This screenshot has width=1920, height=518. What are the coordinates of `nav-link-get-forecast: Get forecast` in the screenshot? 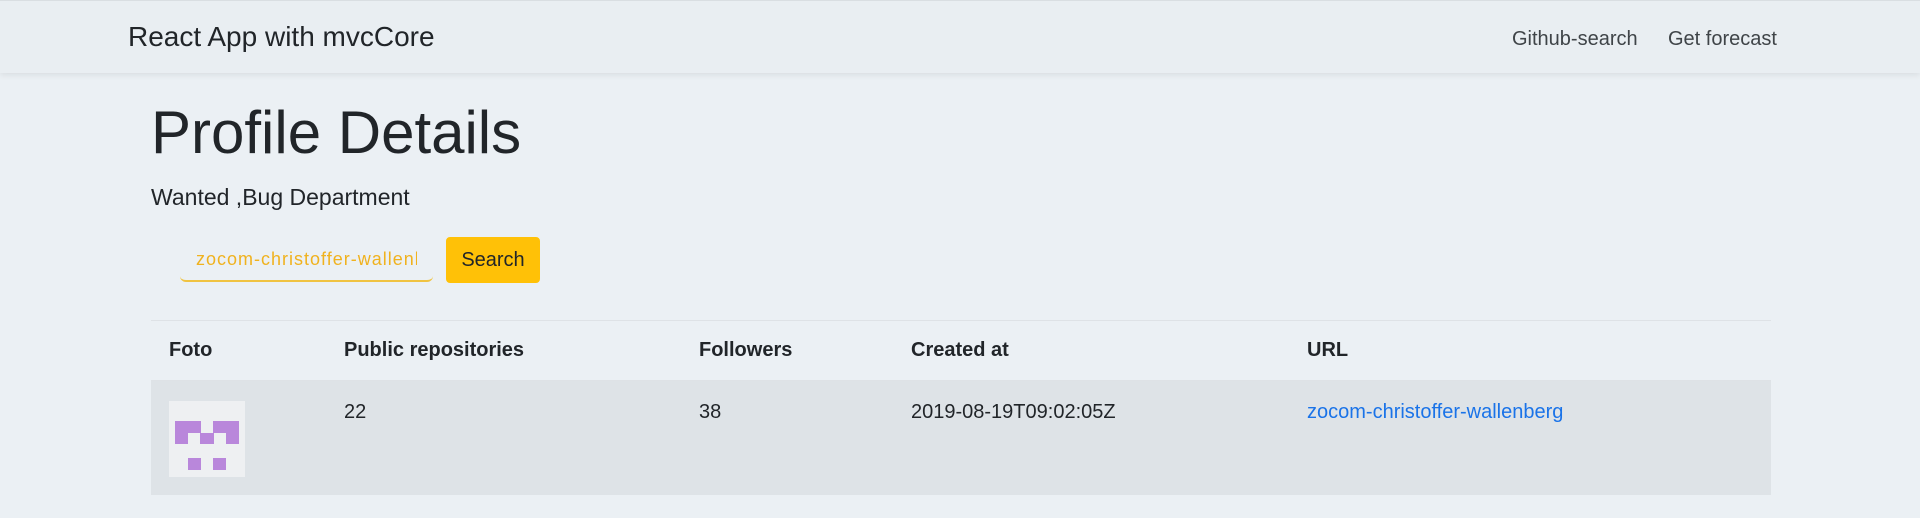 It's located at (1722, 39).